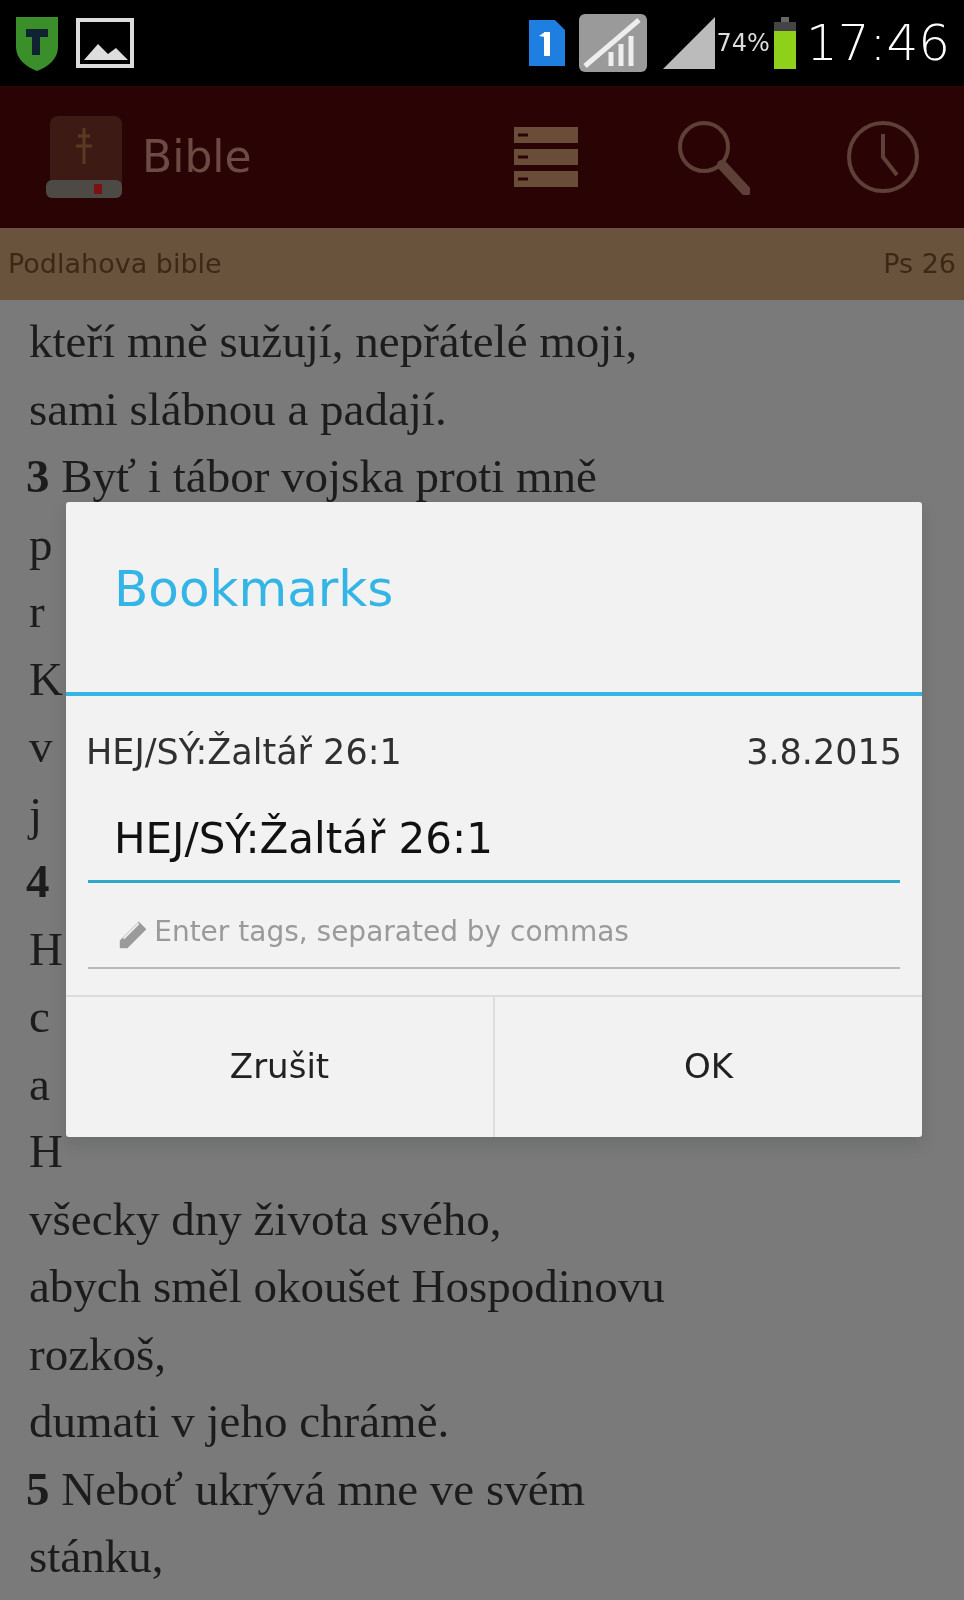  What do you see at coordinates (883, 157) in the screenshot?
I see `clock-icon` at bounding box center [883, 157].